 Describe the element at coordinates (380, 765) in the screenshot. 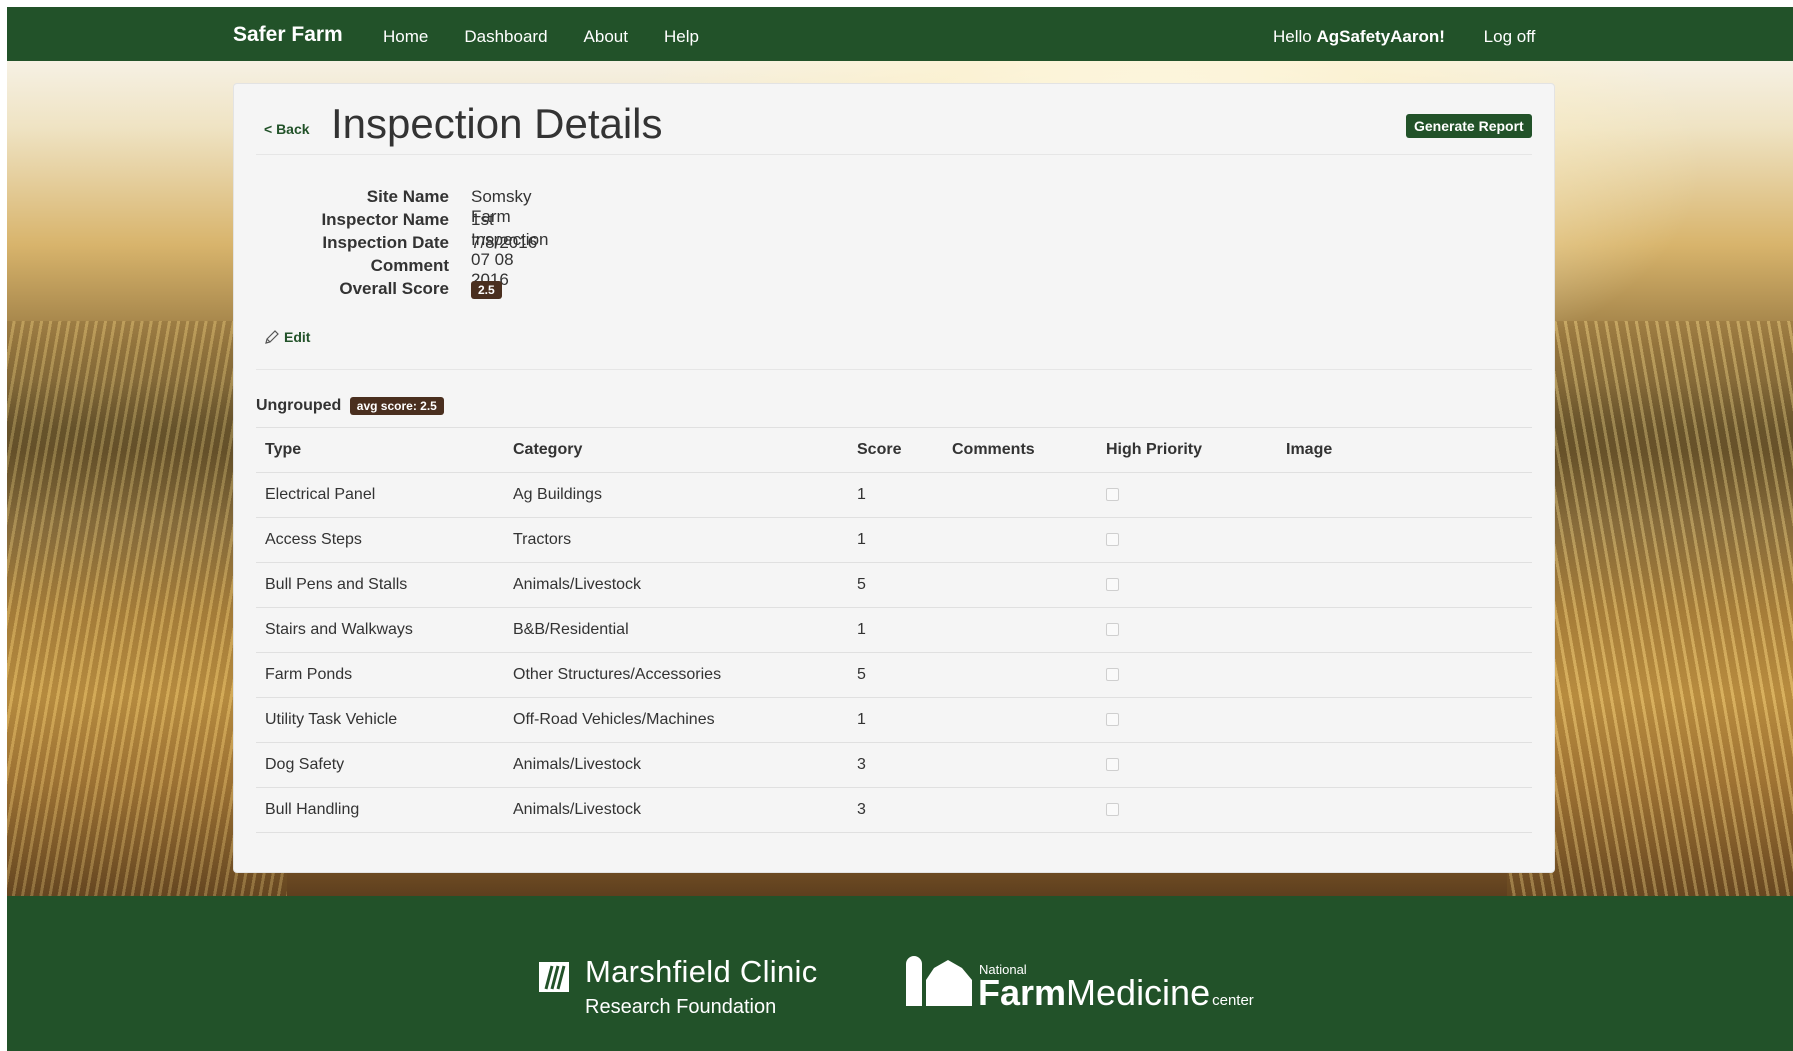

I see `cell-type: Dog Safety` at that location.